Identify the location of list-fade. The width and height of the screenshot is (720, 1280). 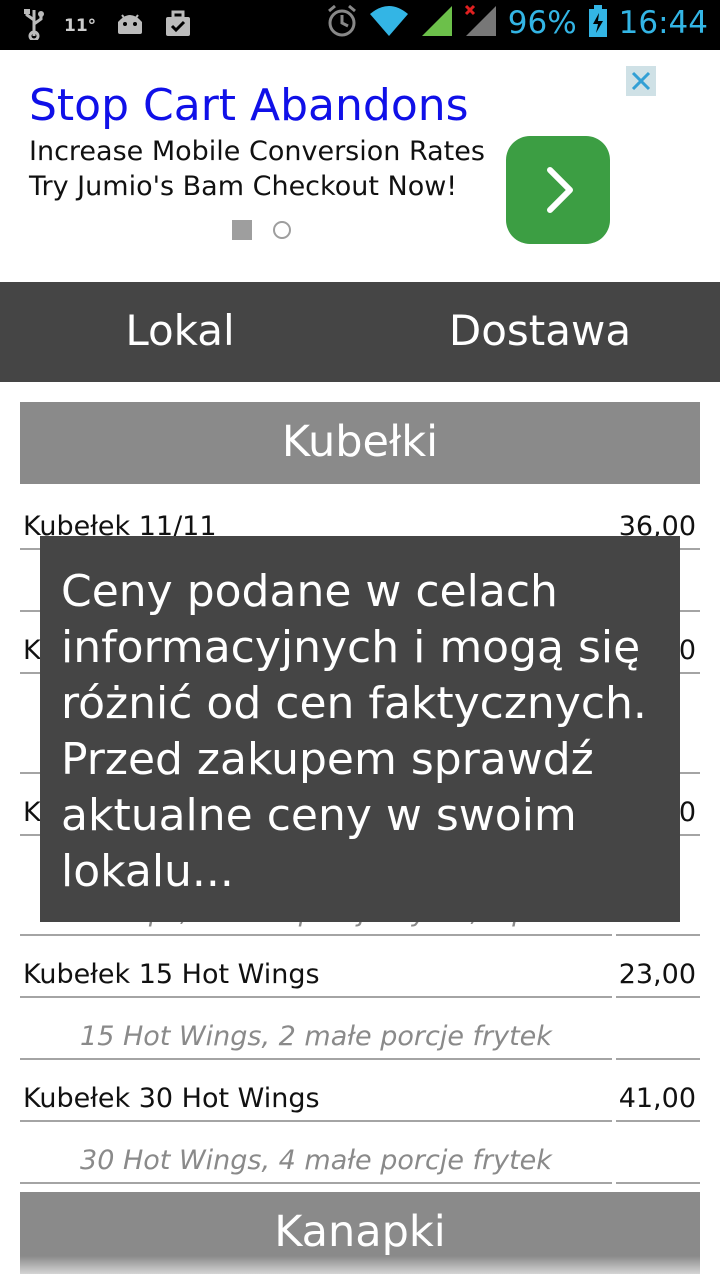
(360, 1268).